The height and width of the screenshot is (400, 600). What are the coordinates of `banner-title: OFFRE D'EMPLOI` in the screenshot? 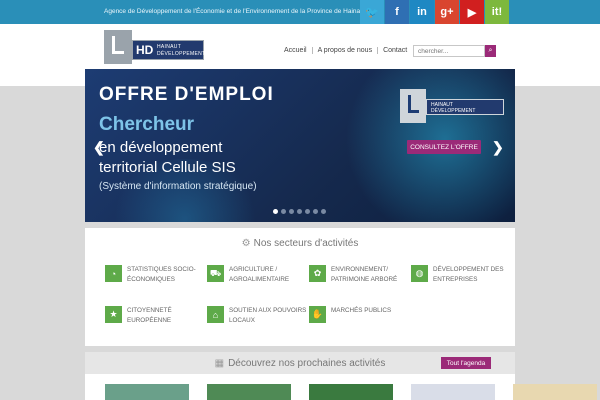 It's located at (186, 94).